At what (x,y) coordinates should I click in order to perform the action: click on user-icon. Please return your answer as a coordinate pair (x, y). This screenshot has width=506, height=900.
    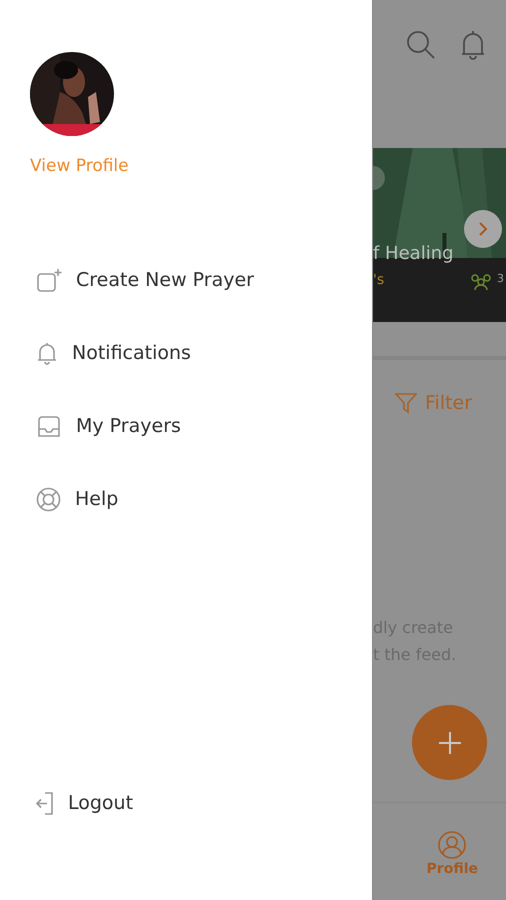
    Looking at the image, I should click on (452, 845).